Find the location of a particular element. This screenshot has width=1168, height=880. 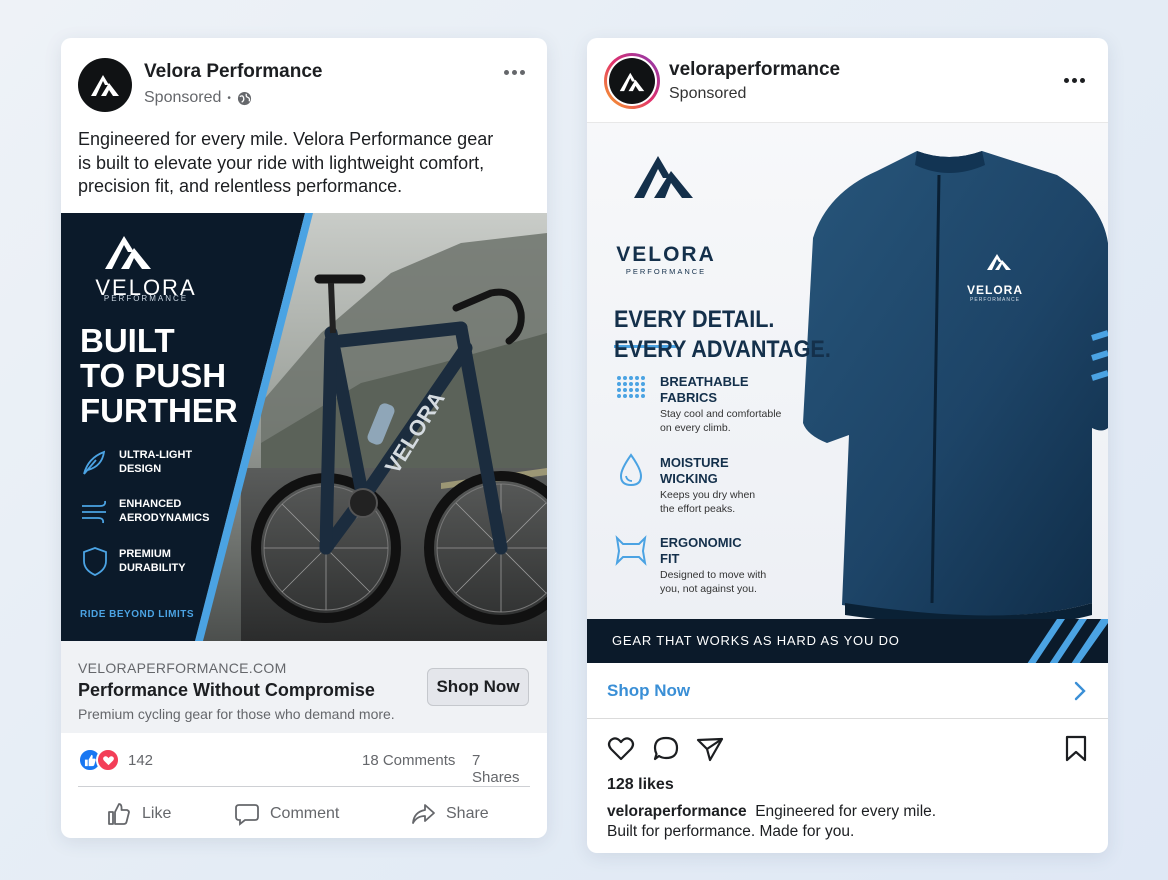

feature-line: AERODYNAMICS is located at coordinates (164, 517).